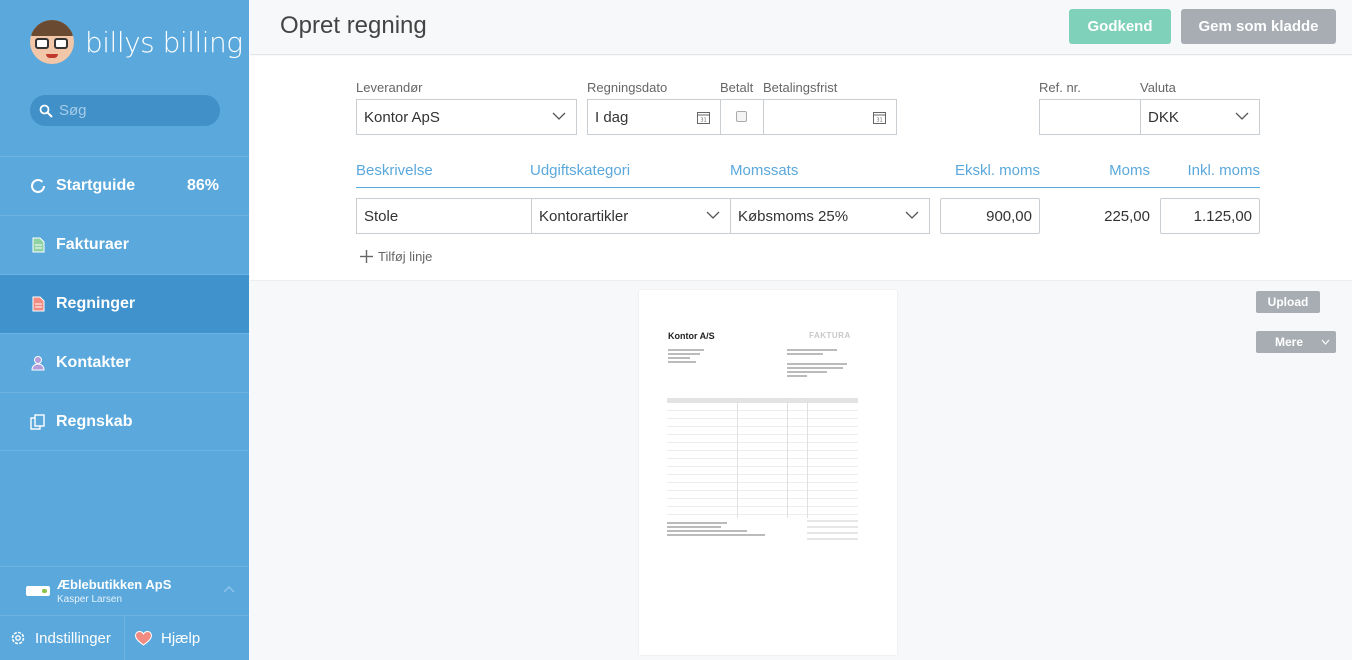  Describe the element at coordinates (124, 303) in the screenshot. I see `sidebar-item-regninger: Regninger` at that location.